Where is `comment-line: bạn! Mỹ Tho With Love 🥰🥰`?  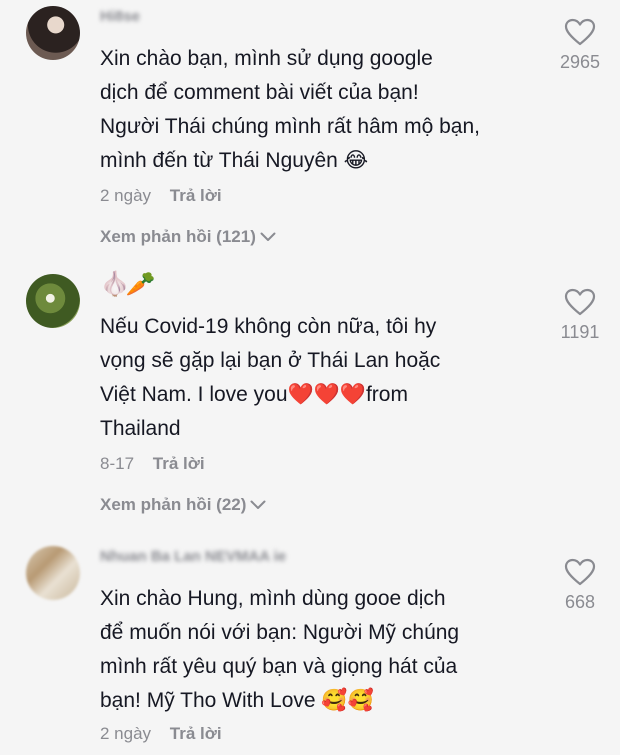 comment-line: bạn! Mỹ Tho With Love 🥰🥰 is located at coordinates (237, 700).